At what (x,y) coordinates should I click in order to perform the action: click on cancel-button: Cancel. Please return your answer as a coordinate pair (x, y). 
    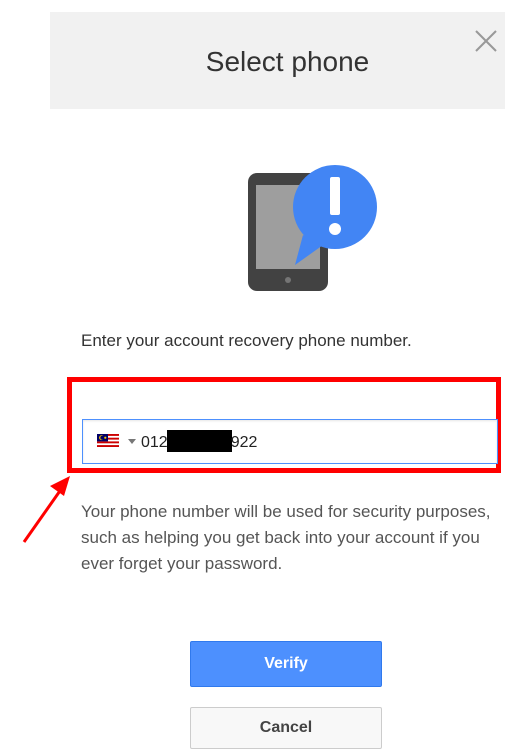
    Looking at the image, I should click on (286, 728).